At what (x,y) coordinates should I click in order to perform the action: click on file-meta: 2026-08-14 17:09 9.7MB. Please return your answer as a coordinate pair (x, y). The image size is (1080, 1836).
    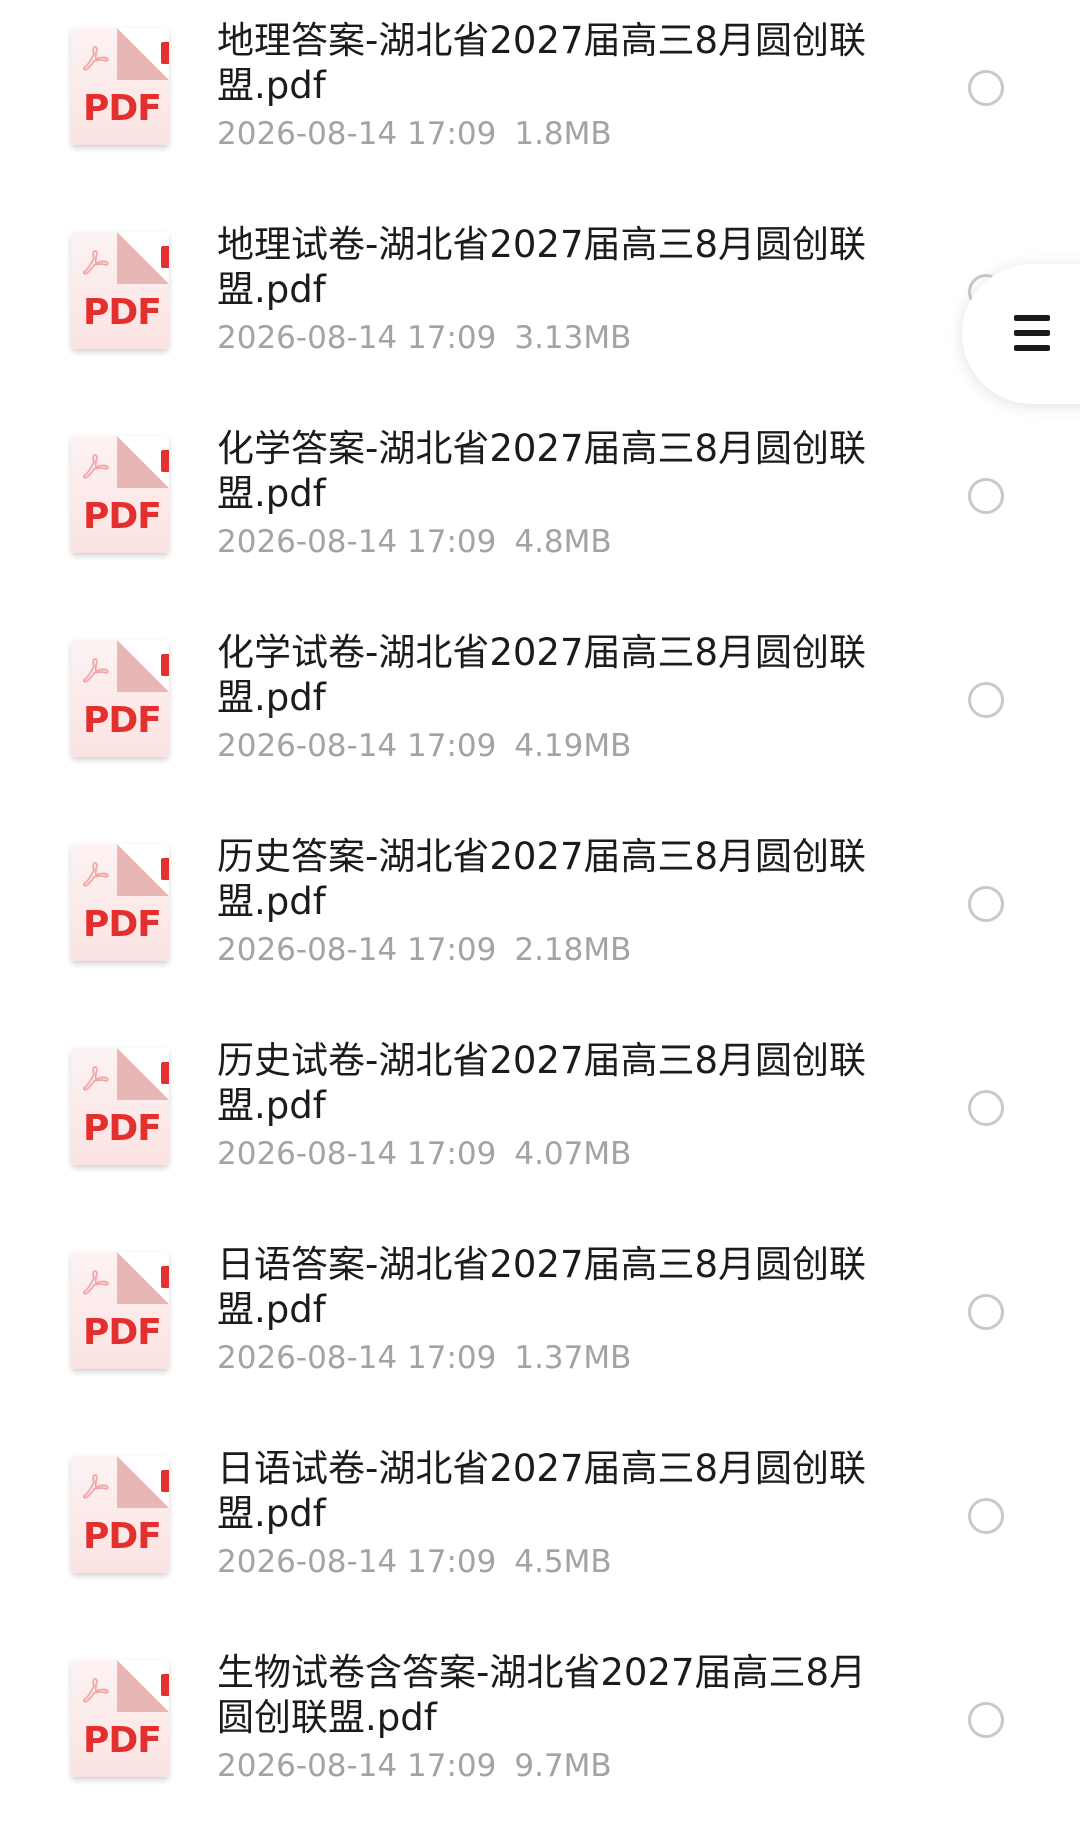
    Looking at the image, I should click on (414, 1766).